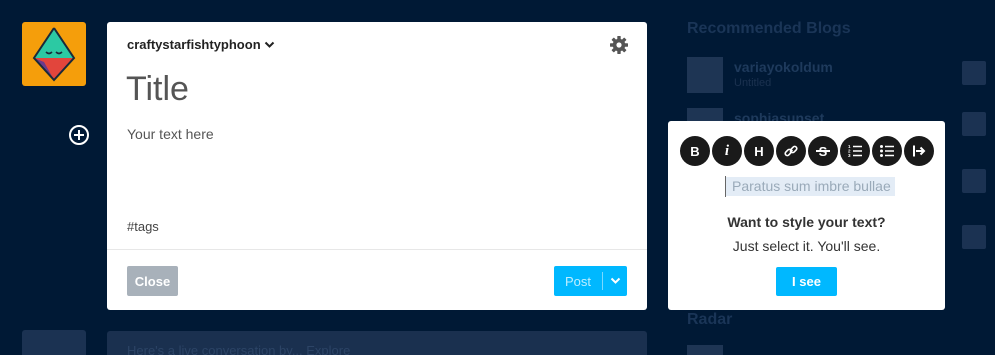 This screenshot has height=355, width=995. I want to click on post-button-group: Post, so click(590, 281).